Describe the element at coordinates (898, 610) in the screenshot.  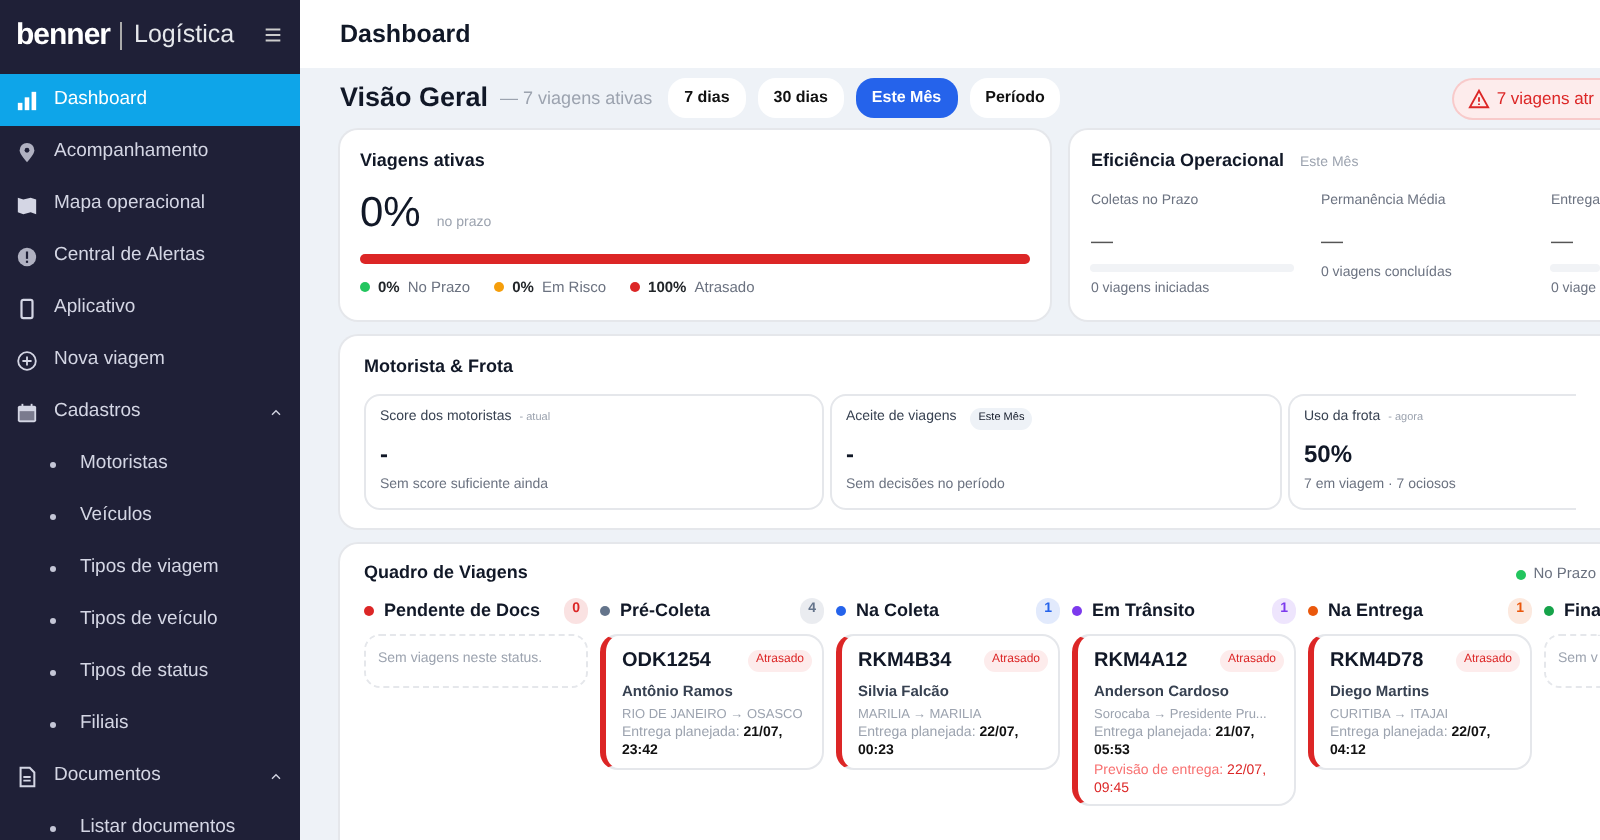
I see `column-title: Na Coleta` at that location.